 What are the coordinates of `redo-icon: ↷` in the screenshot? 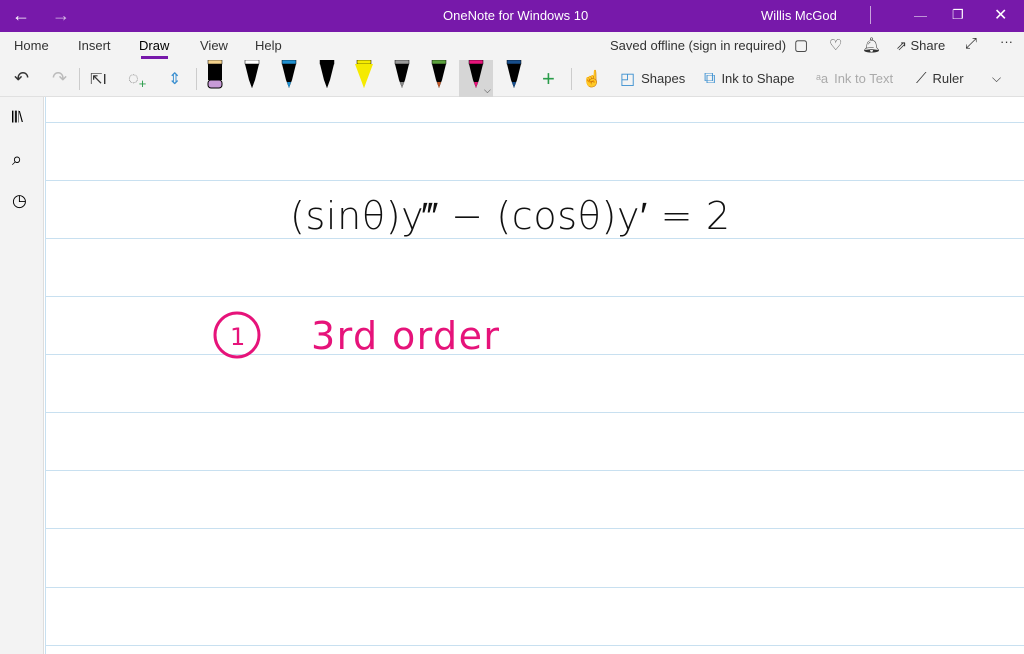 It's located at (59, 78).